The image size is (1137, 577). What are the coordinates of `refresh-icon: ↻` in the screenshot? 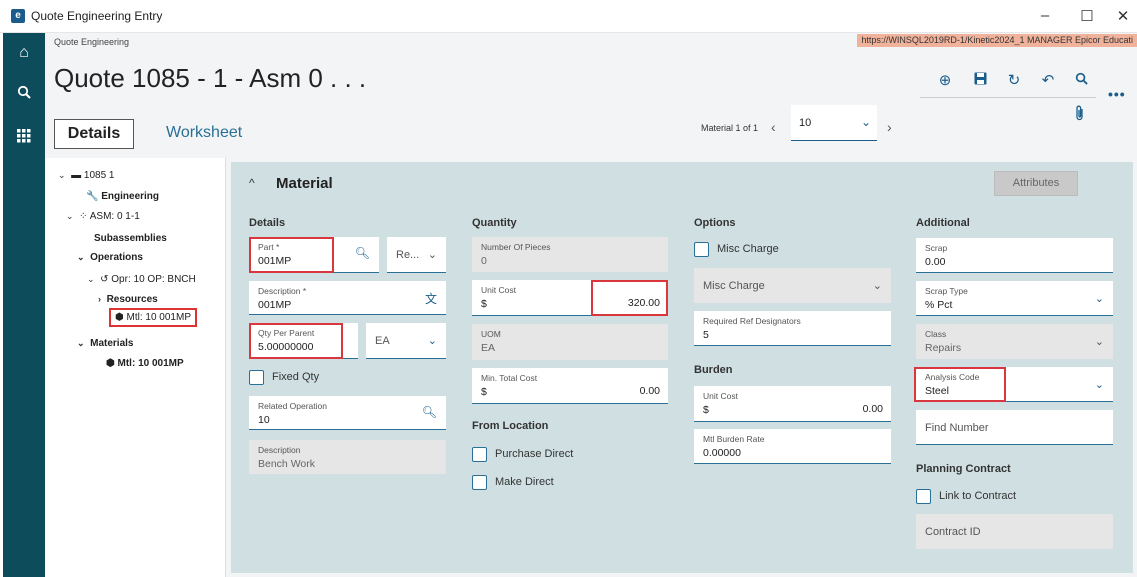 It's located at (1014, 81).